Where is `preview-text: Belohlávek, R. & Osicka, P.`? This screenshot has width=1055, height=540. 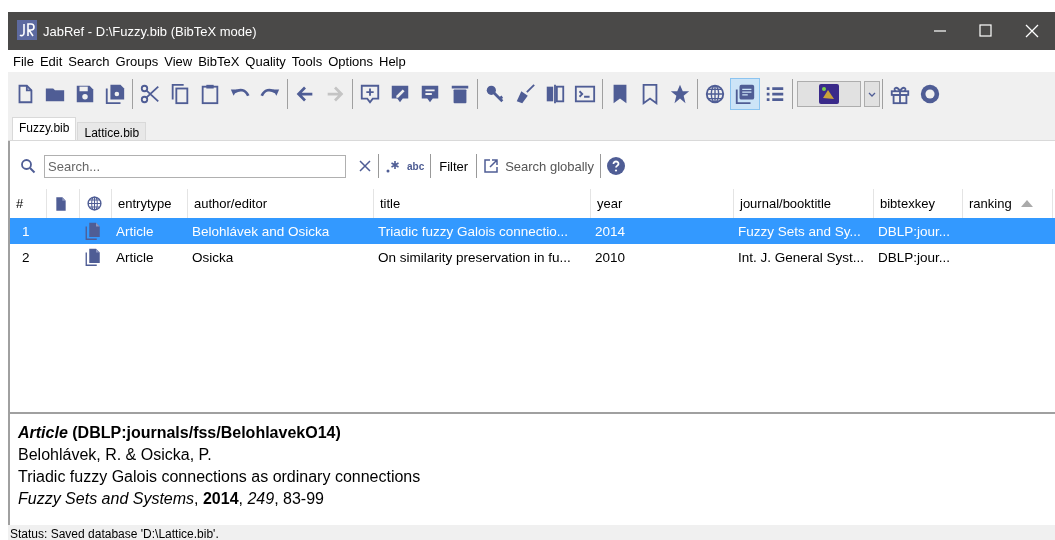 preview-text: Belohlávek, R. & Osicka, P. is located at coordinates (115, 455).